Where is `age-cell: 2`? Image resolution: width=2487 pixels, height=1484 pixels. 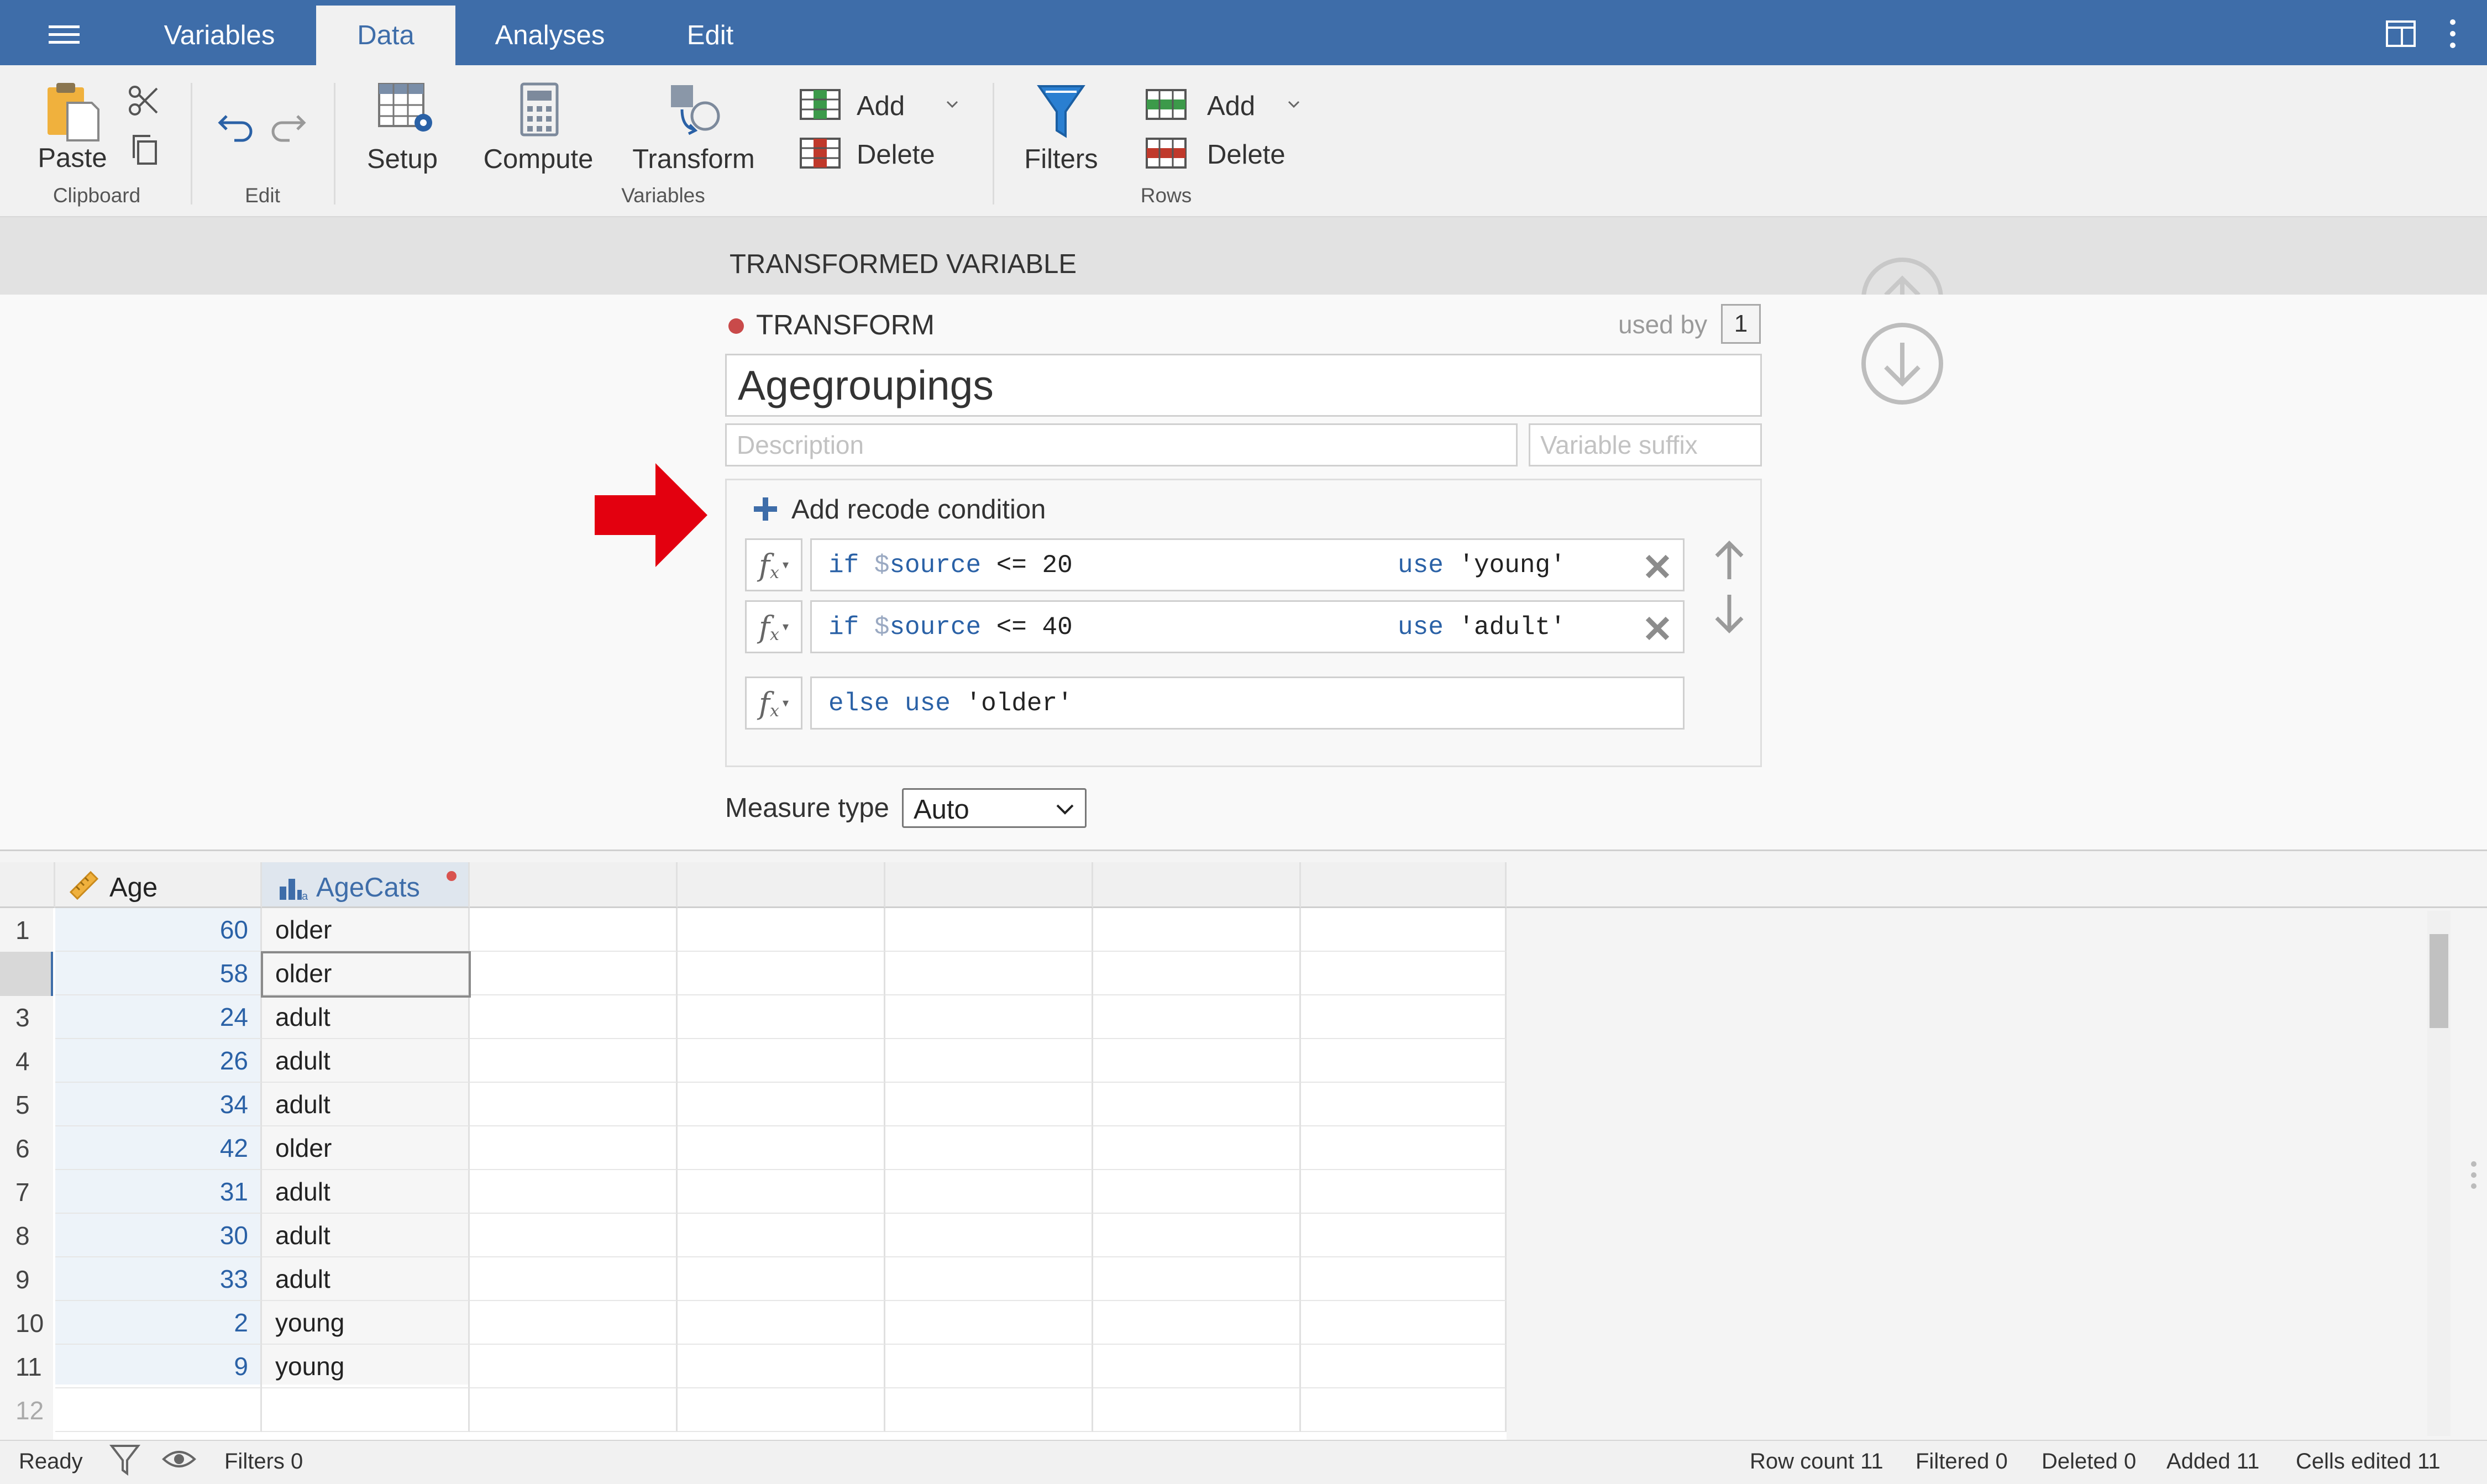
age-cell: 2 is located at coordinates (158, 1323).